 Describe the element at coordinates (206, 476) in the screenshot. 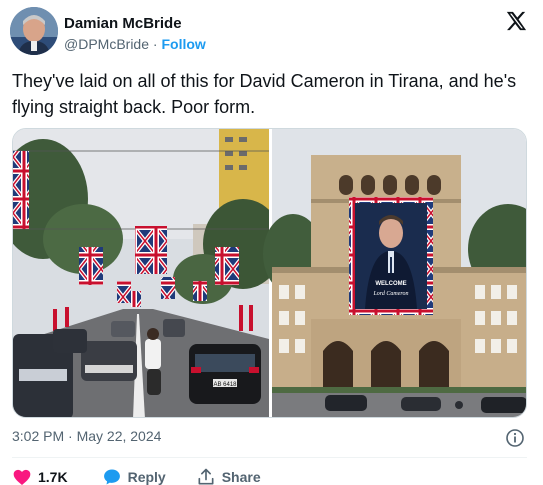

I see `share-upload-icon` at that location.